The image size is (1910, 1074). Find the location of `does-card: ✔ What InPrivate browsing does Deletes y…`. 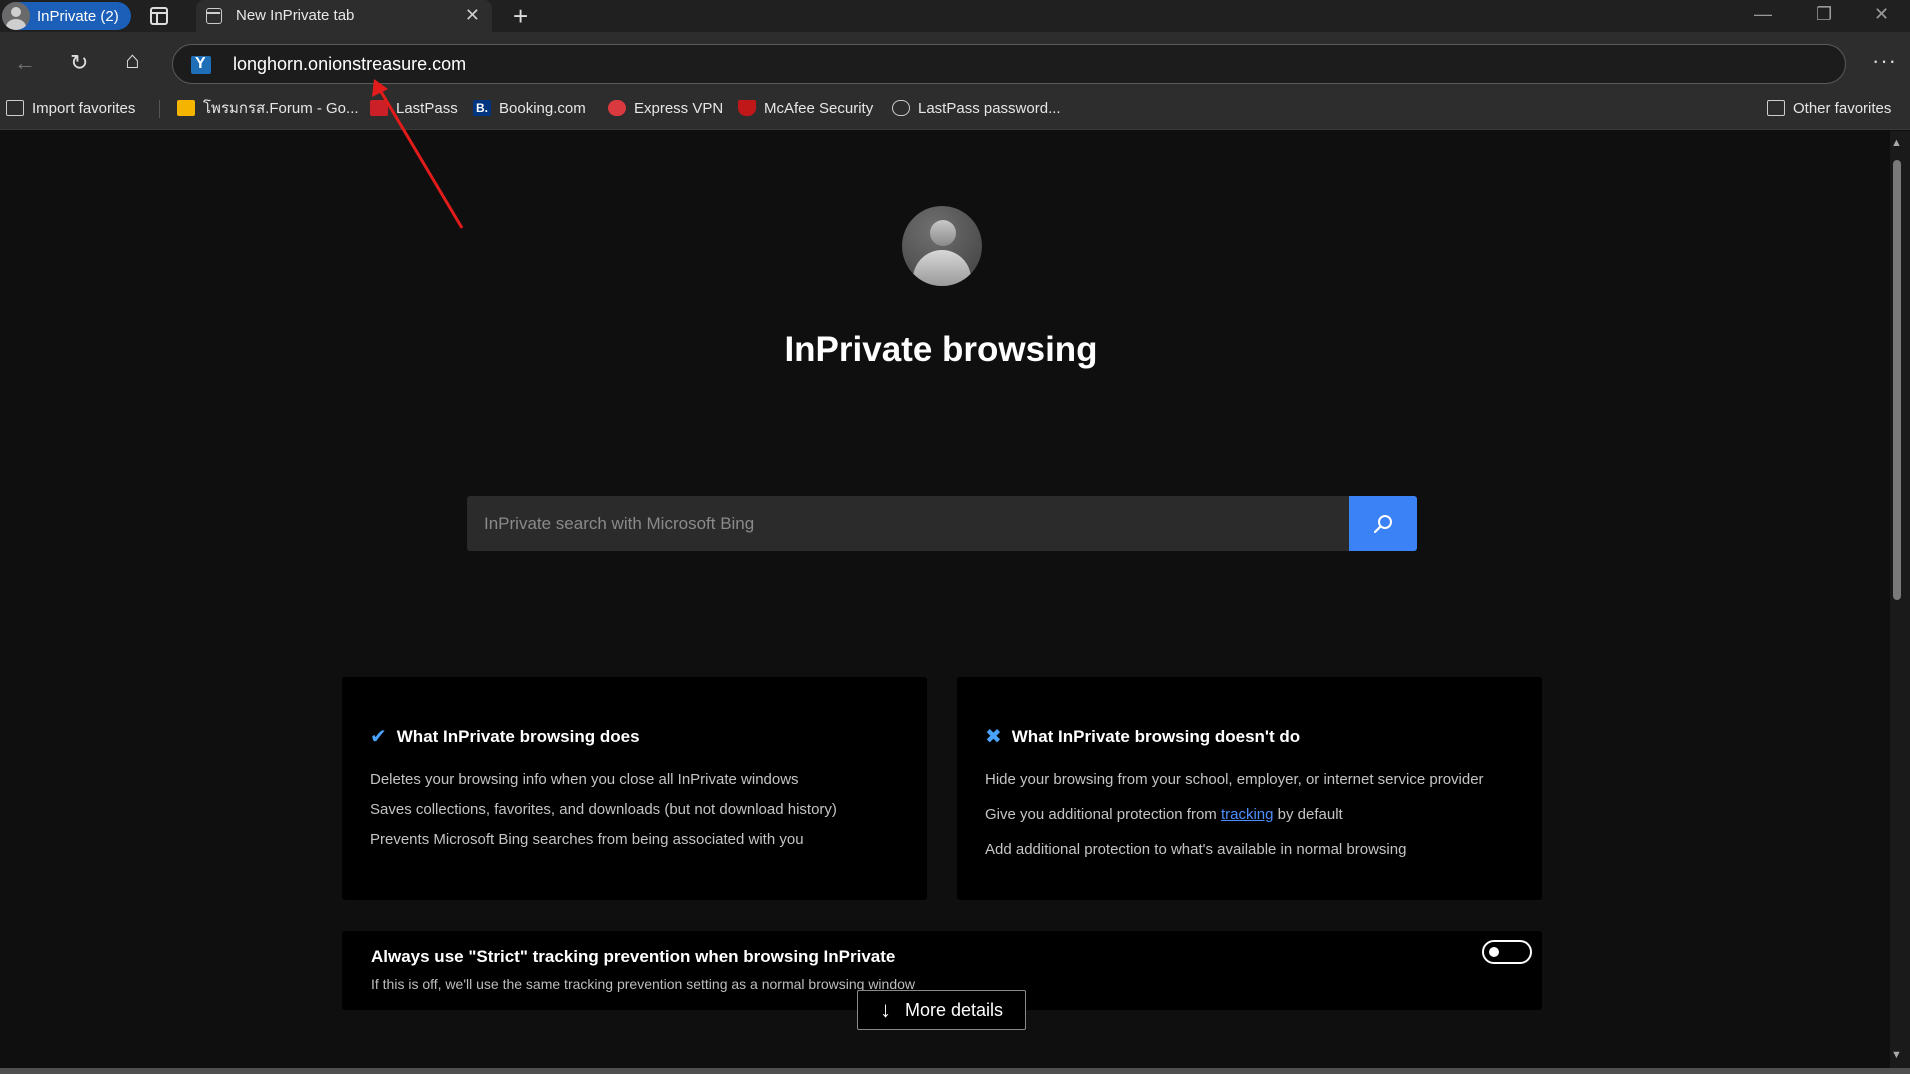

does-card: ✔ What InPrivate browsing does Deletes y… is located at coordinates (634, 788).